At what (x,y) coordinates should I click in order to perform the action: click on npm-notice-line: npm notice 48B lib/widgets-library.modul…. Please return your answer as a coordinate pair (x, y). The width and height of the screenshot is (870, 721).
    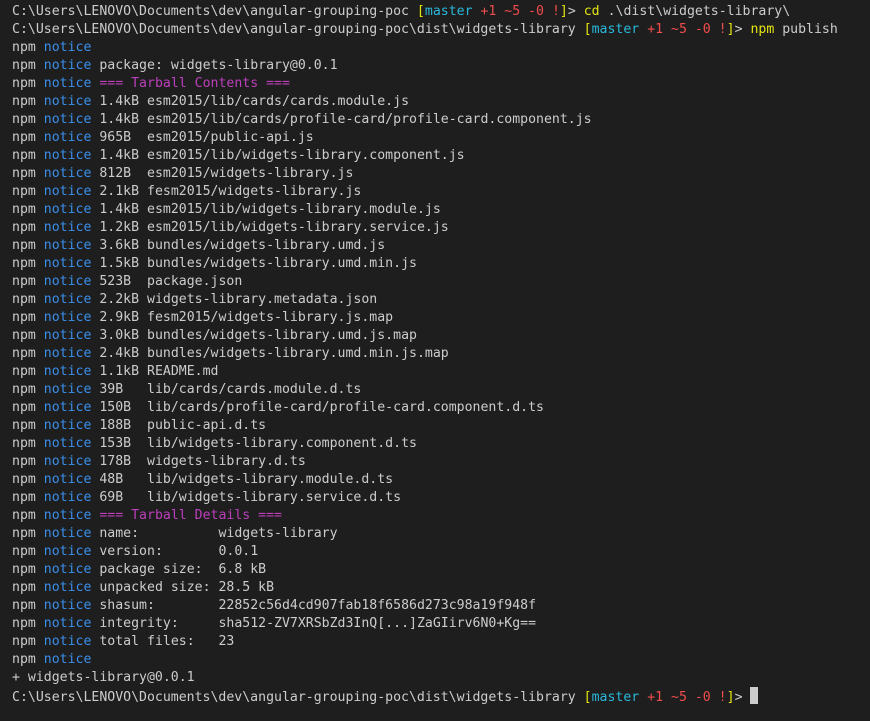
    Looking at the image, I should click on (441, 480).